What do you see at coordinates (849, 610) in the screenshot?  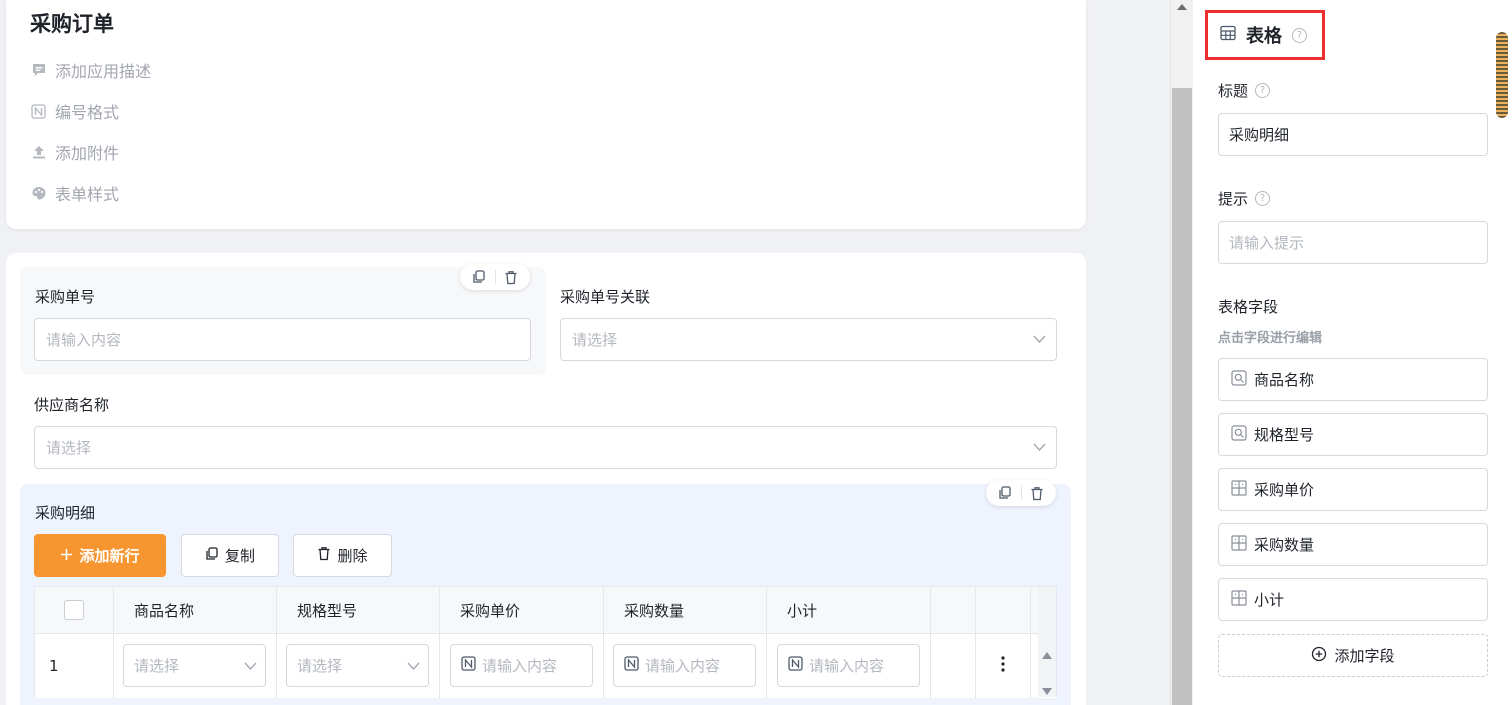 I see `column-header: 小计` at bounding box center [849, 610].